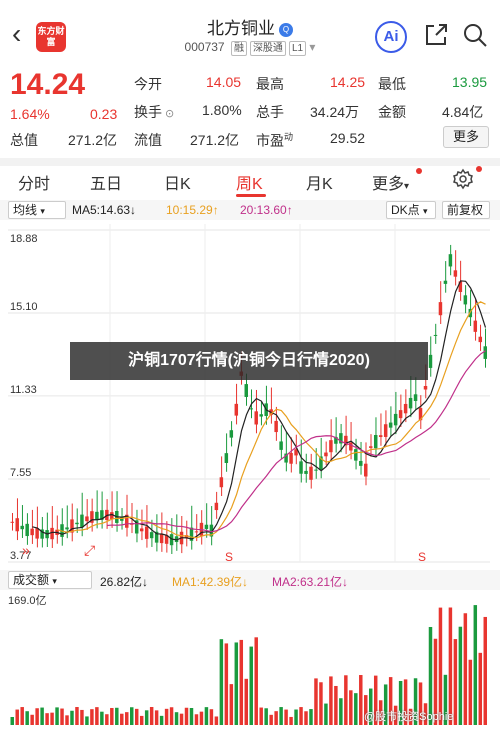 This screenshot has height=732, width=500. I want to click on search-icon, so click(475, 35).